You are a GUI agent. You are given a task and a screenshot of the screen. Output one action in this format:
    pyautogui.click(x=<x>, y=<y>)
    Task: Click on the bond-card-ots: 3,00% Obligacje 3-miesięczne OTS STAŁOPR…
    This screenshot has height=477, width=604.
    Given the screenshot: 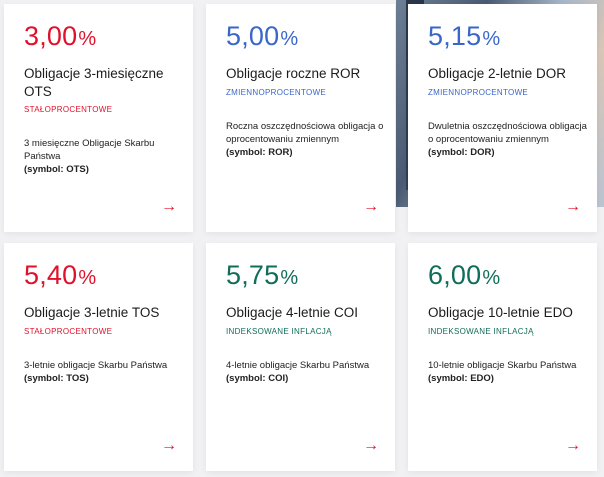 What is the action you would take?
    pyautogui.click(x=98, y=118)
    